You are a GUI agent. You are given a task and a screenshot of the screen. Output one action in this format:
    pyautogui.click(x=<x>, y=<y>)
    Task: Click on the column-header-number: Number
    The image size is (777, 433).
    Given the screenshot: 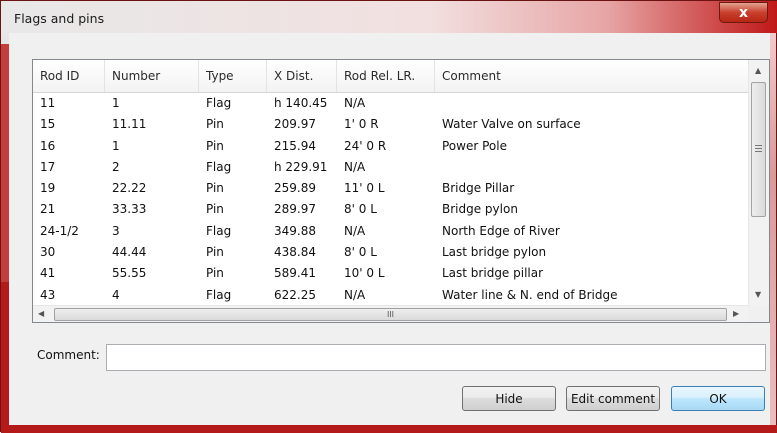 What is the action you would take?
    pyautogui.click(x=152, y=76)
    